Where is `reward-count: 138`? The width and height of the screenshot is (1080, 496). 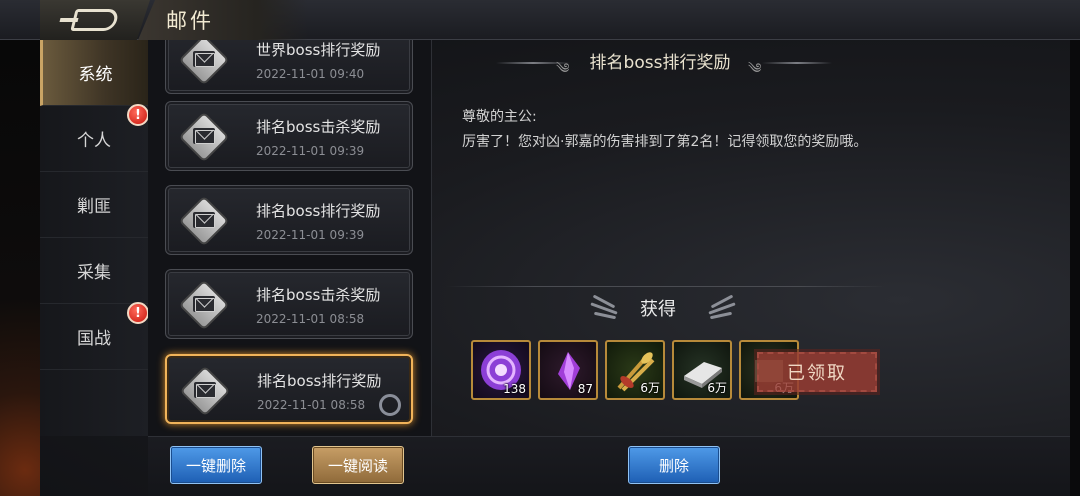 reward-count: 138 is located at coordinates (514, 389).